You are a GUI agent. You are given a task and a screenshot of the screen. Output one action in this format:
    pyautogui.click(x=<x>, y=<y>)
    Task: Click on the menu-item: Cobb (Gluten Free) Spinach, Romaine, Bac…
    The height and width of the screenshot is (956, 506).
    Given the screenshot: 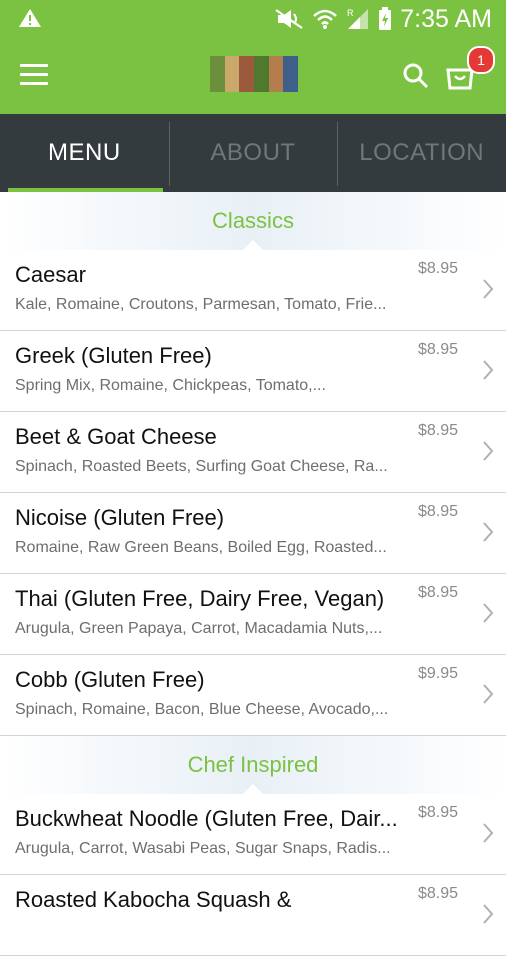 What is the action you would take?
    pyautogui.click(x=253, y=695)
    